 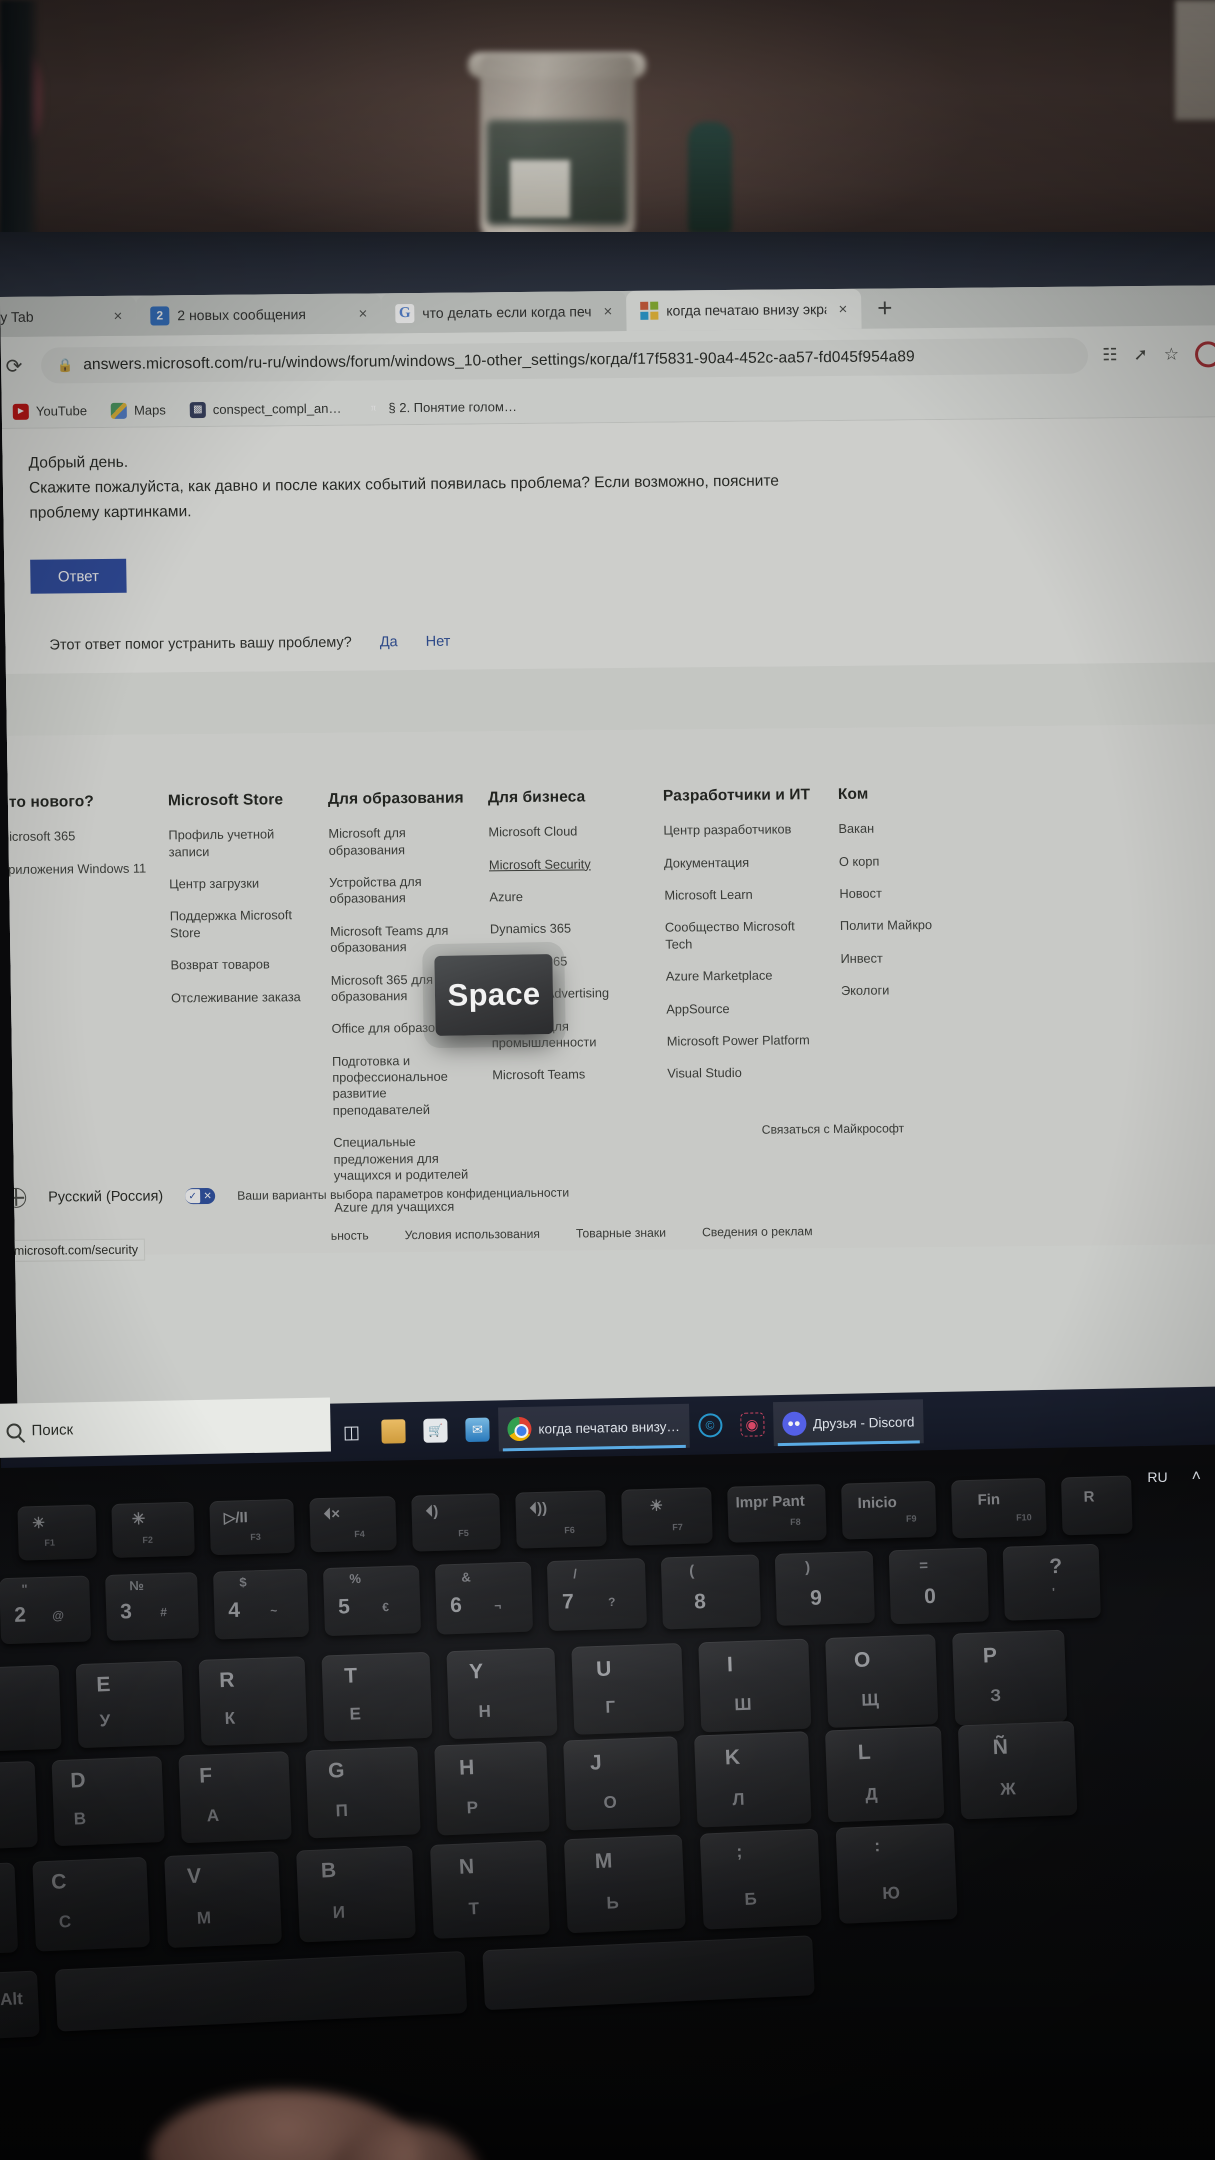 What do you see at coordinates (456, 1522) in the screenshot?
I see `key-f5: ⏴) F5` at bounding box center [456, 1522].